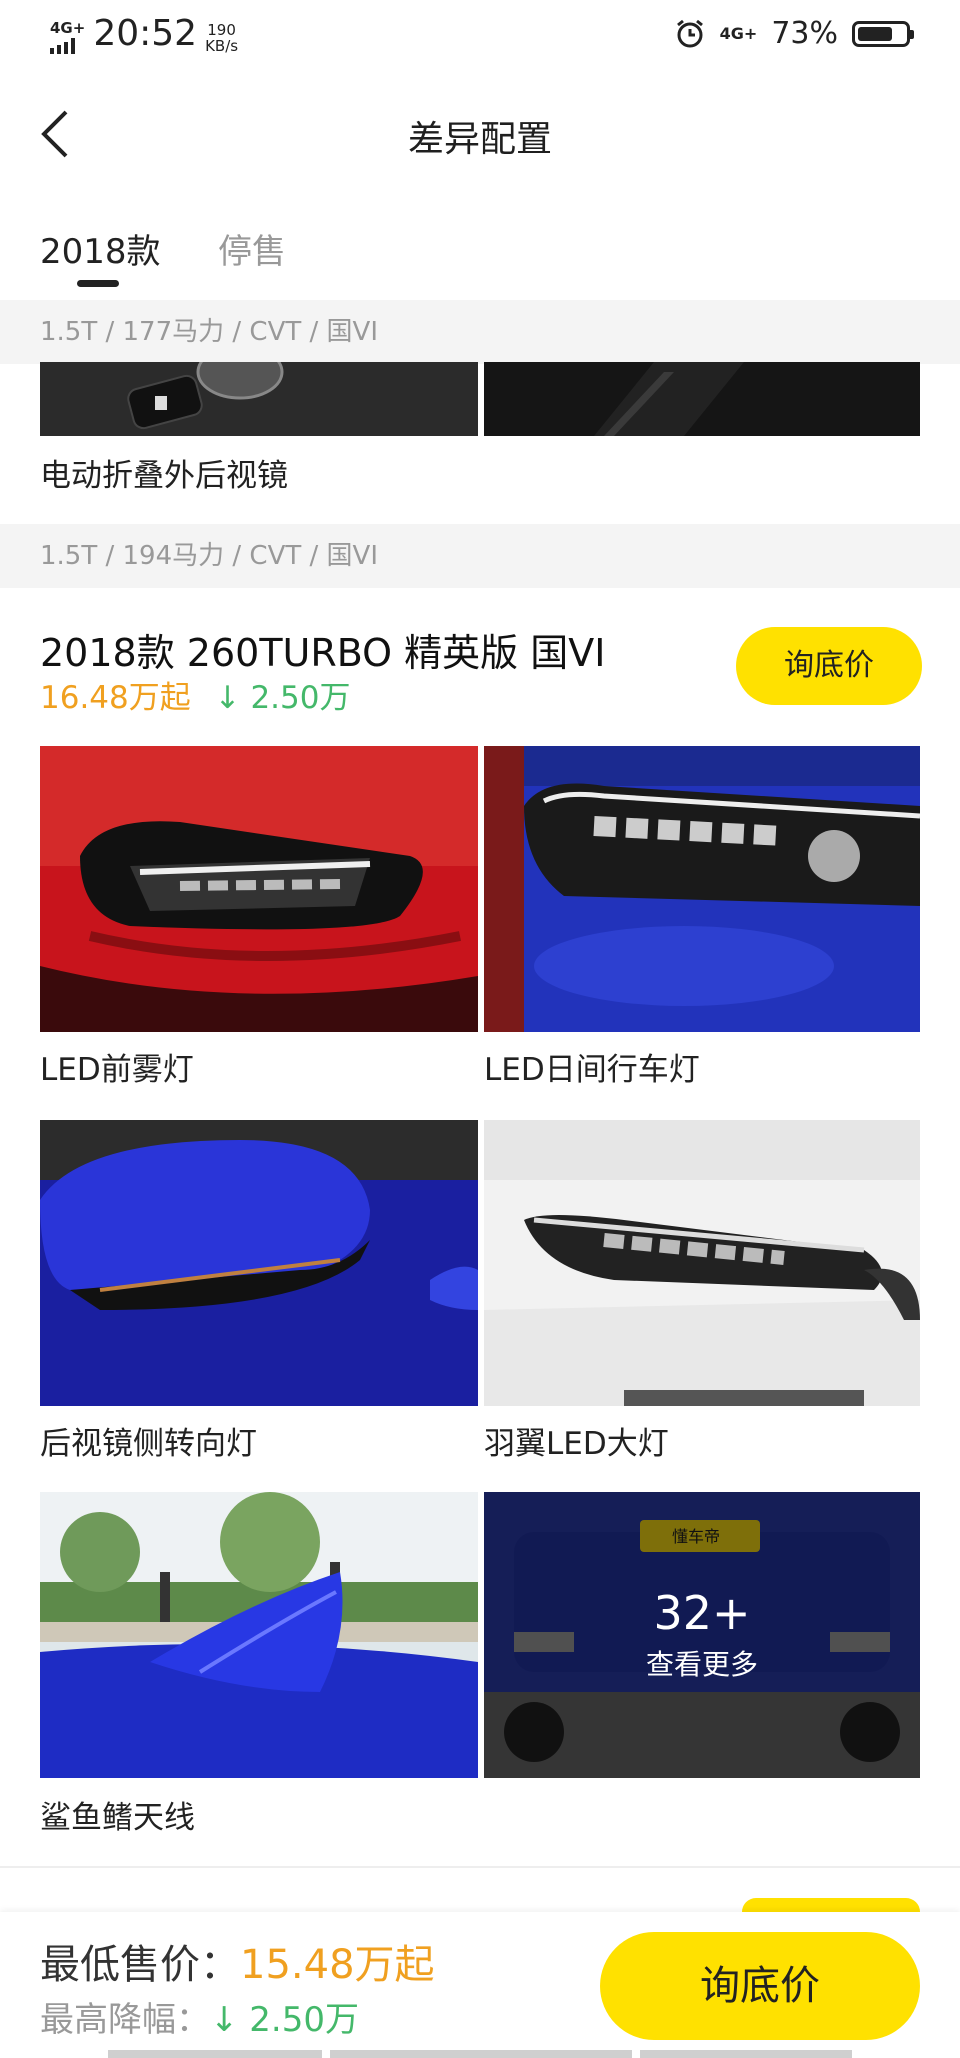  I want to click on feature-label: 后视镜侧转向灯, so click(148, 1444).